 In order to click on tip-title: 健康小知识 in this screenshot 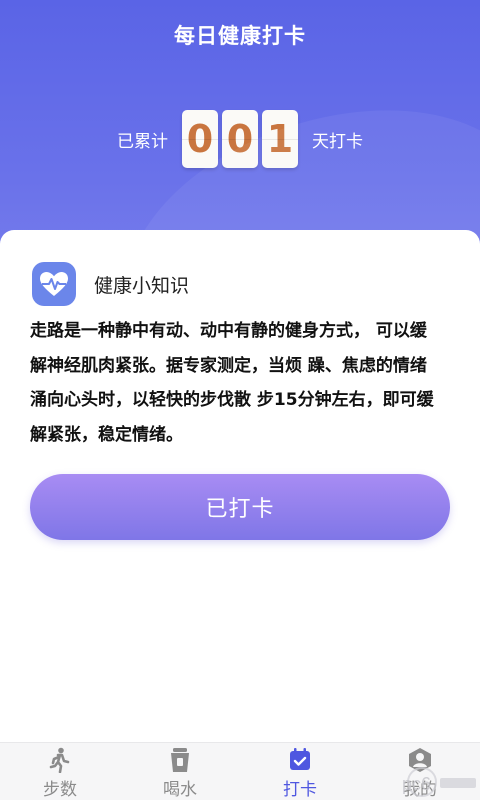, I will do `click(142, 285)`.